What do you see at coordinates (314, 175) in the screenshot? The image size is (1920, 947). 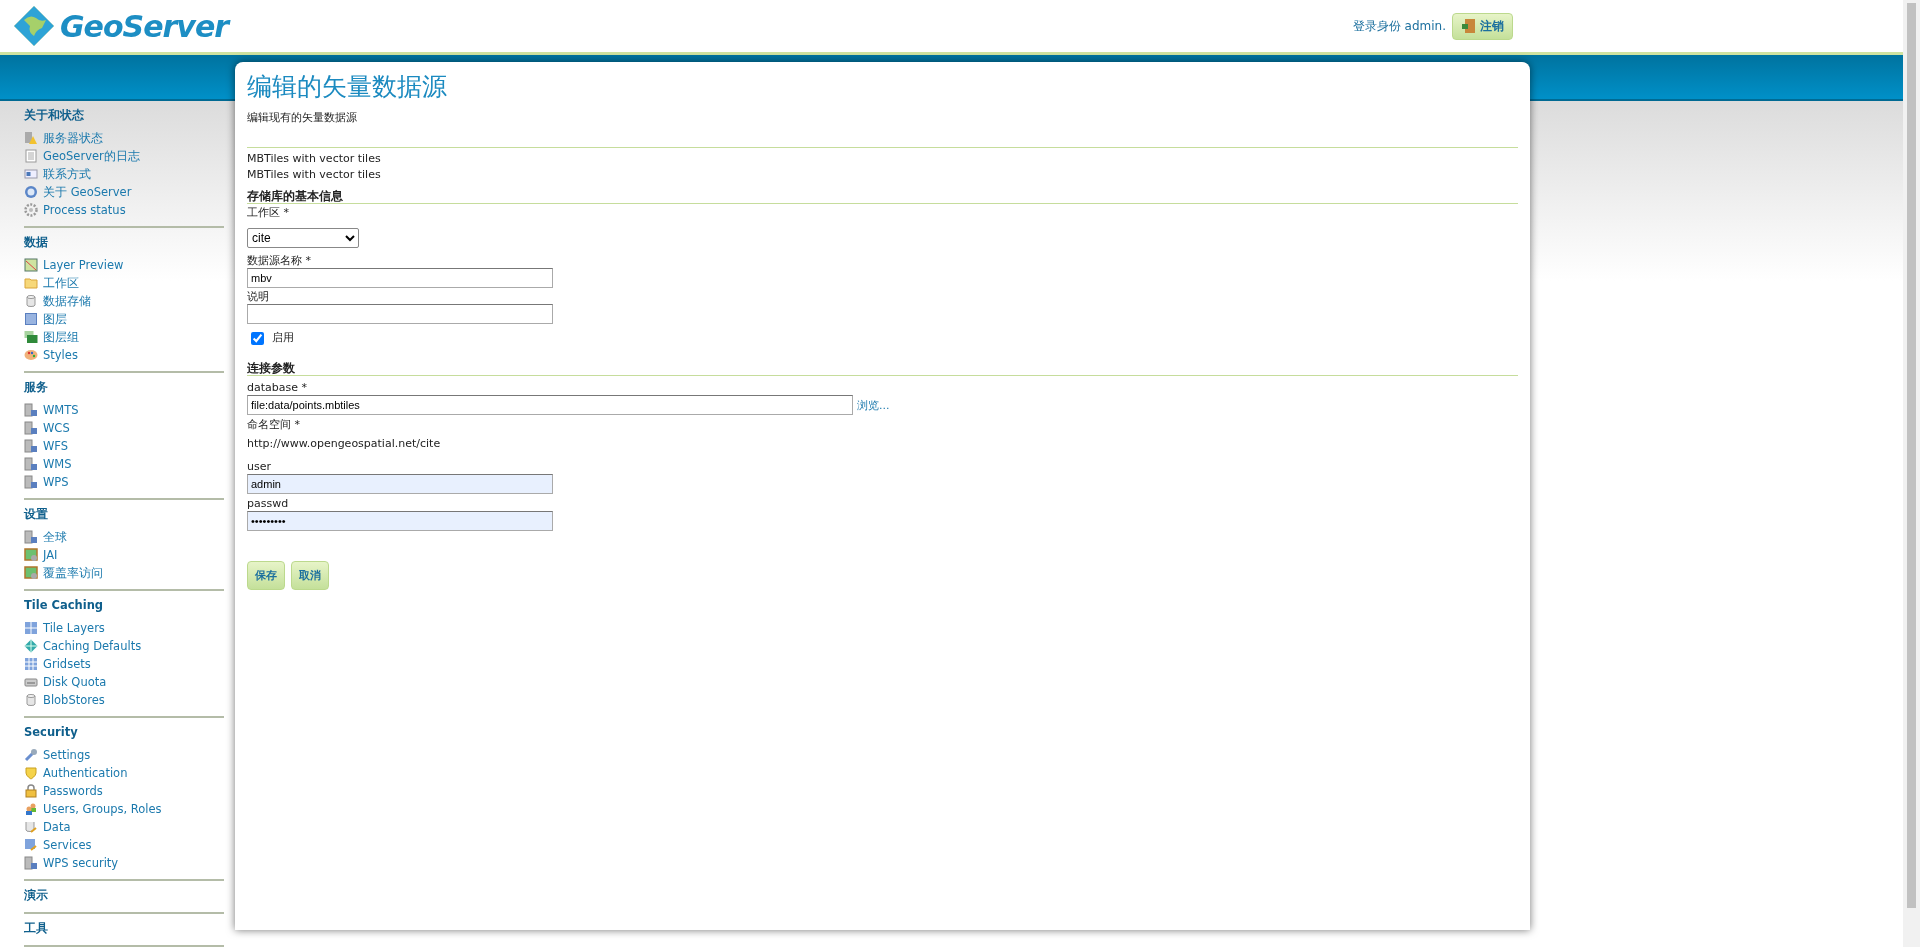 I see `store-description: MBTiles with vector tiles` at bounding box center [314, 175].